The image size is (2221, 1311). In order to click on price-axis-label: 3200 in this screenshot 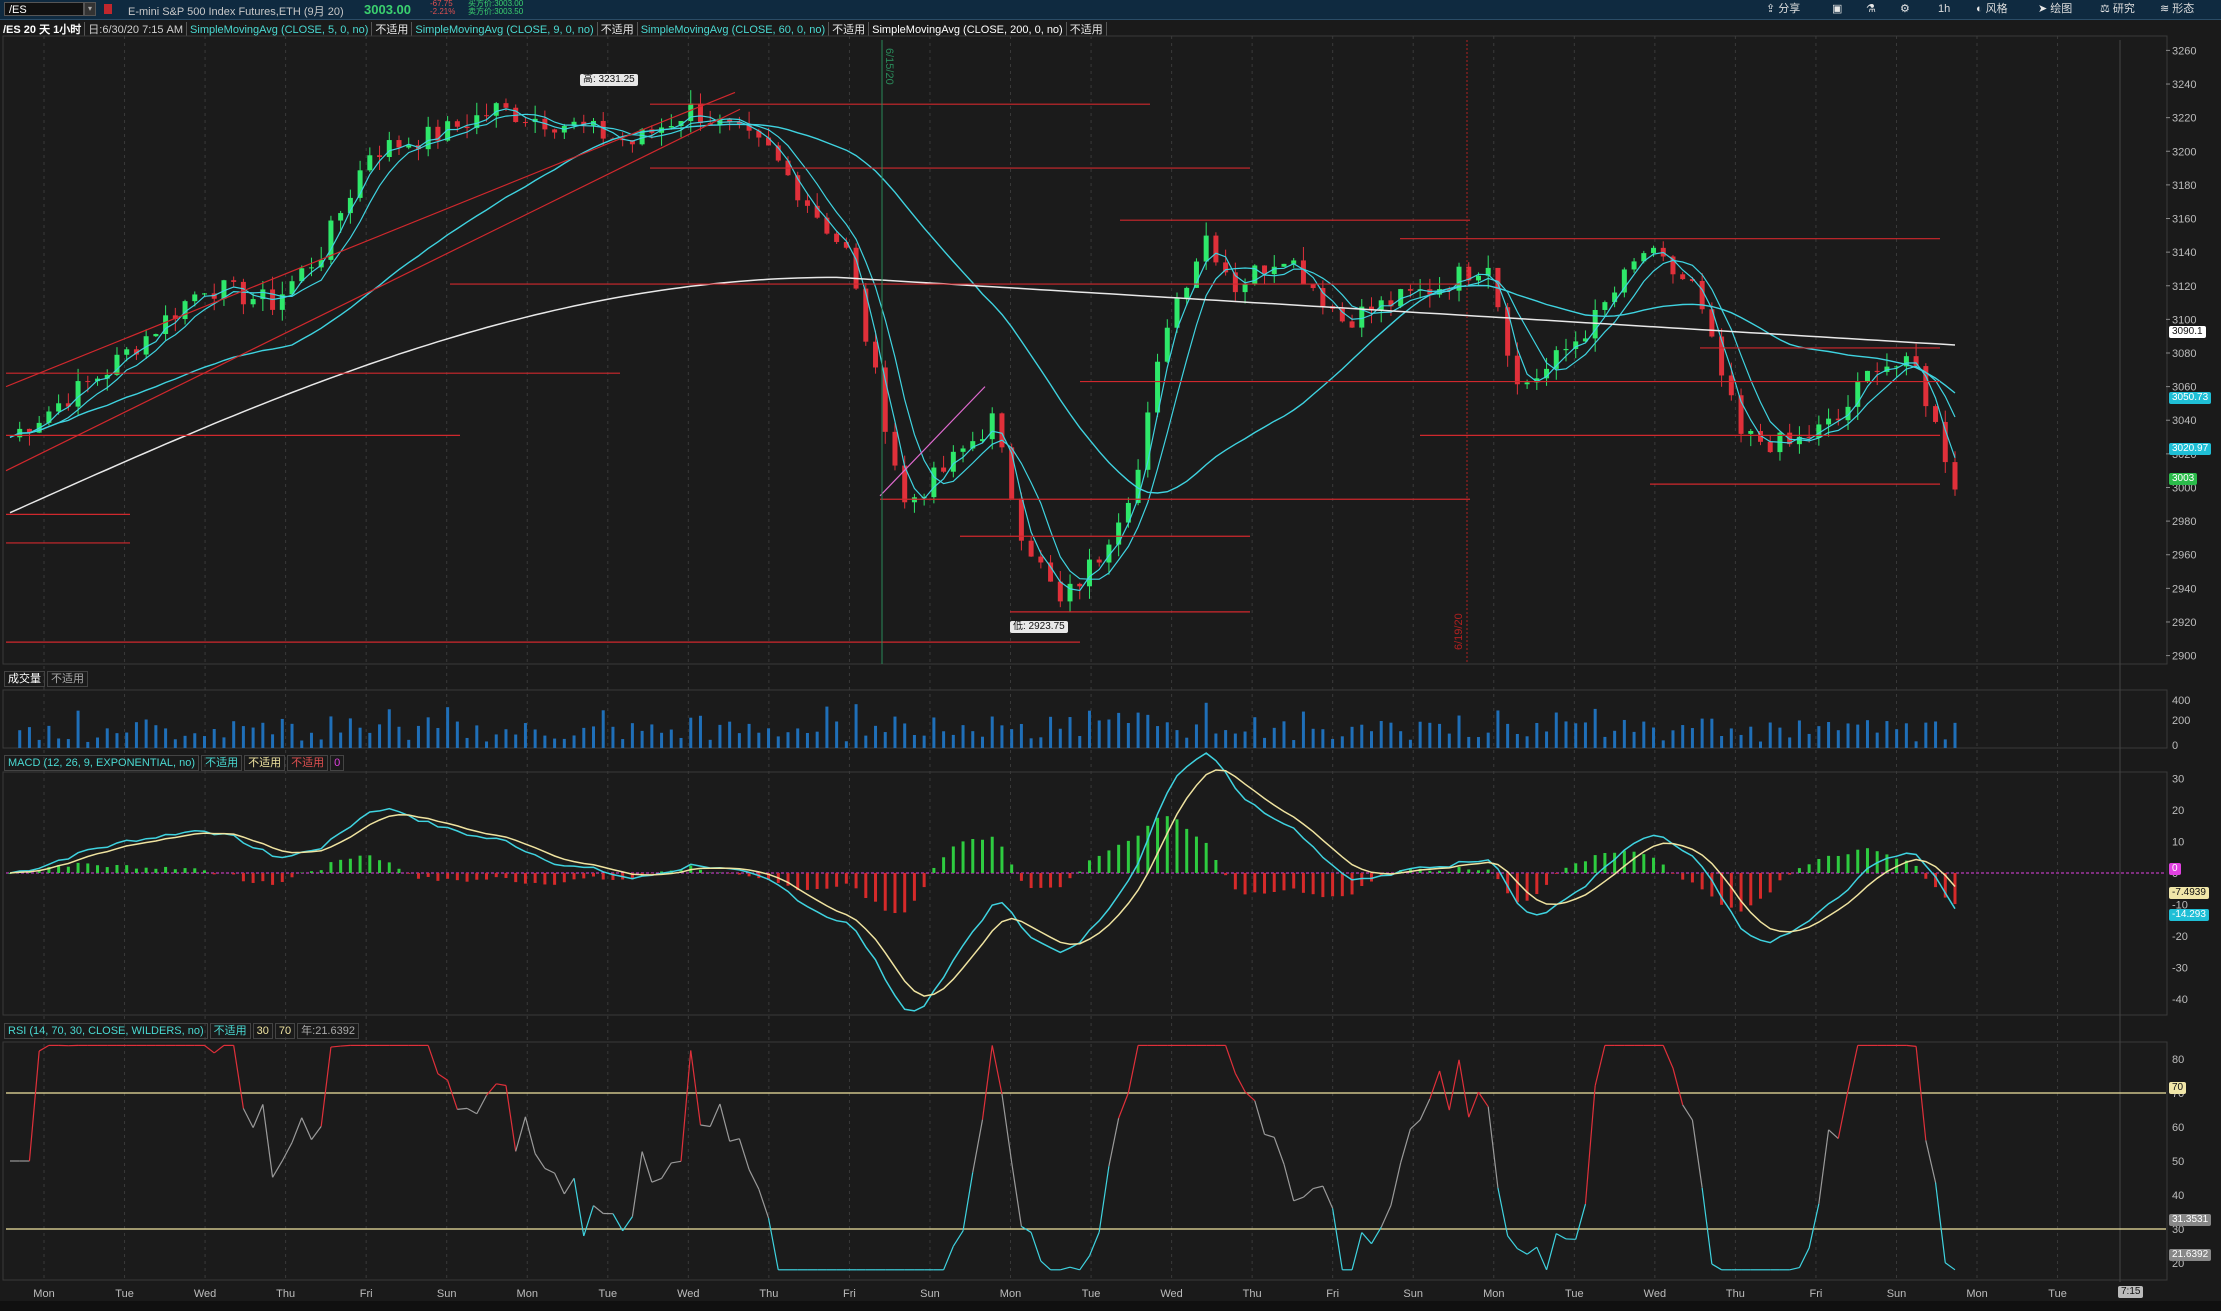, I will do `click(2184, 152)`.